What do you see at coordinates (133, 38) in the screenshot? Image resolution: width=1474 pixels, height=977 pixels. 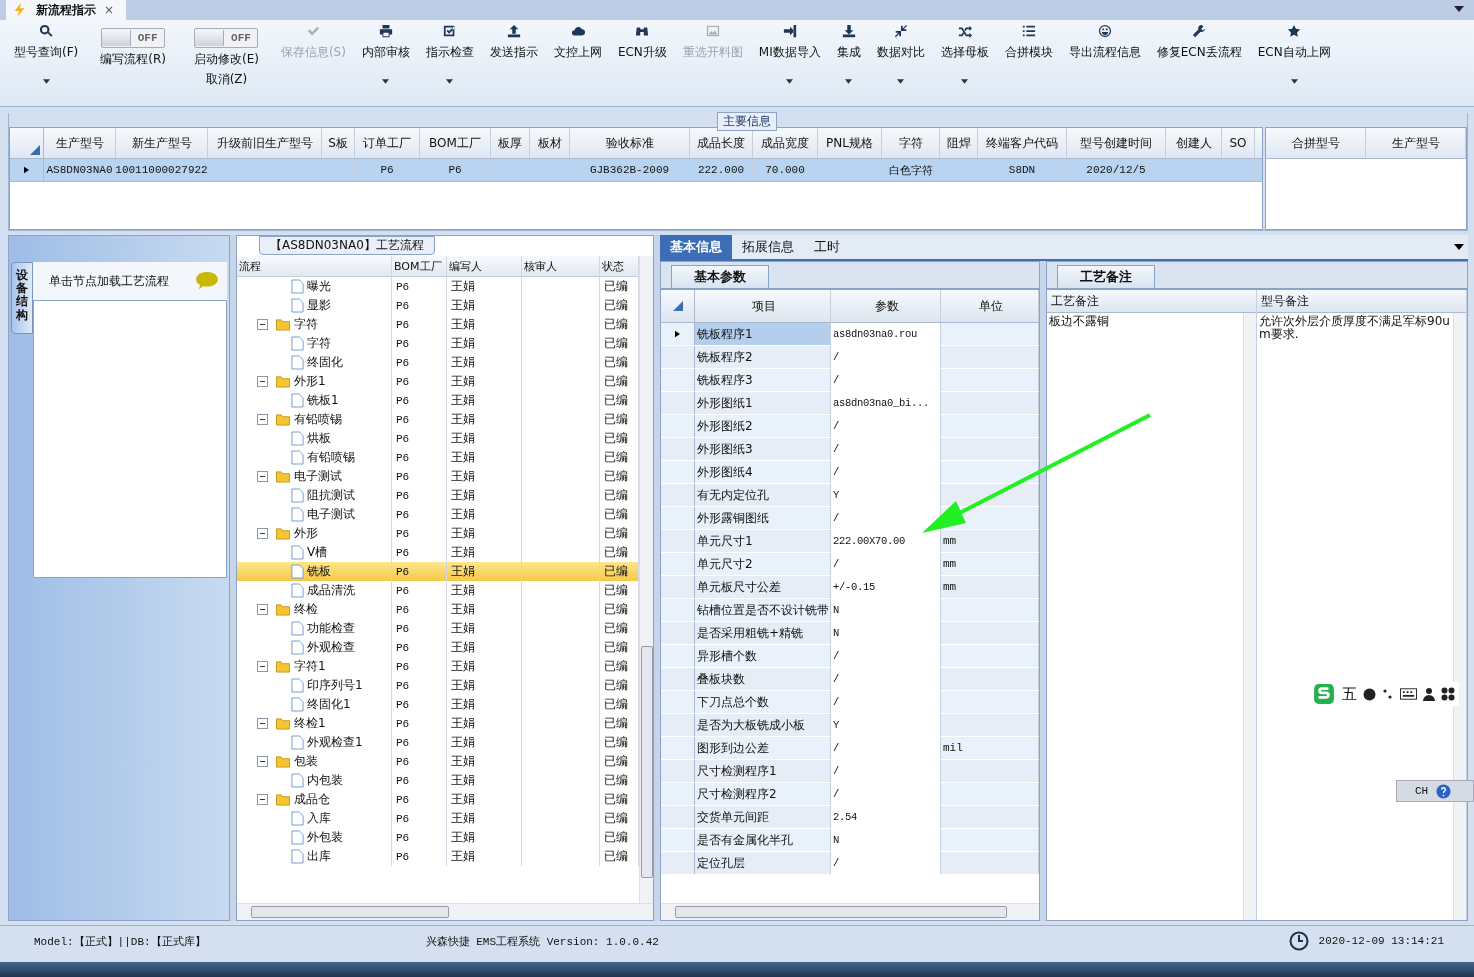 I see `toggle-switch: OFF` at bounding box center [133, 38].